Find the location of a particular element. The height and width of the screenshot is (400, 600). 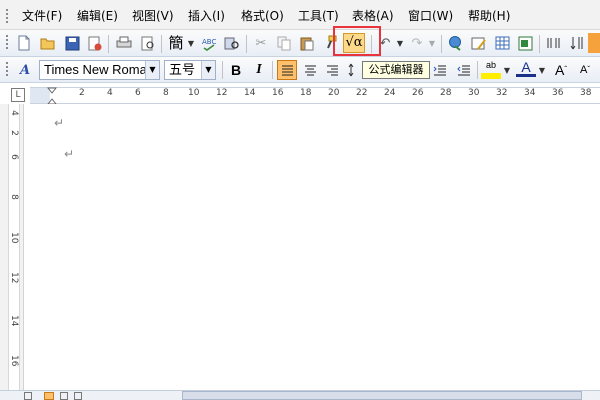

horizontal-scrollbar is located at coordinates (382, 395).